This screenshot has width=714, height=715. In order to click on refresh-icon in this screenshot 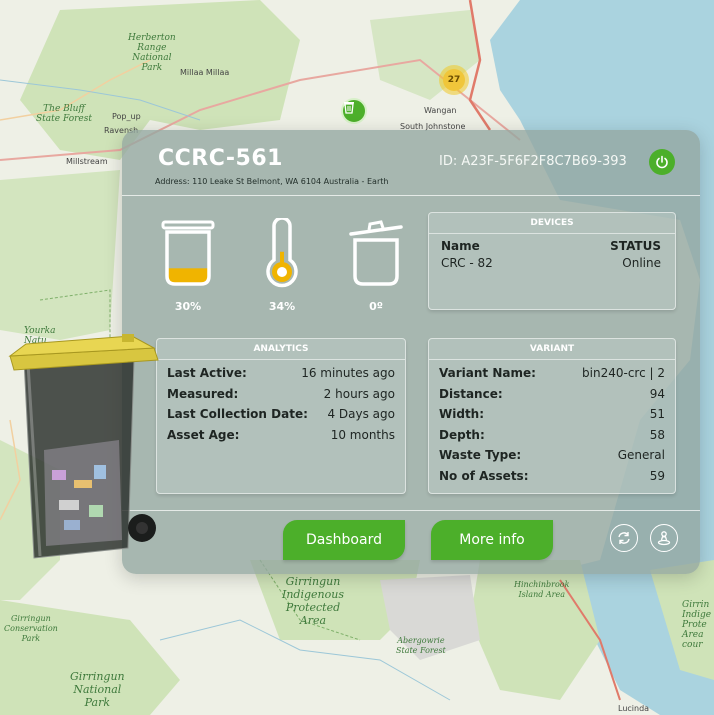, I will do `click(624, 538)`.